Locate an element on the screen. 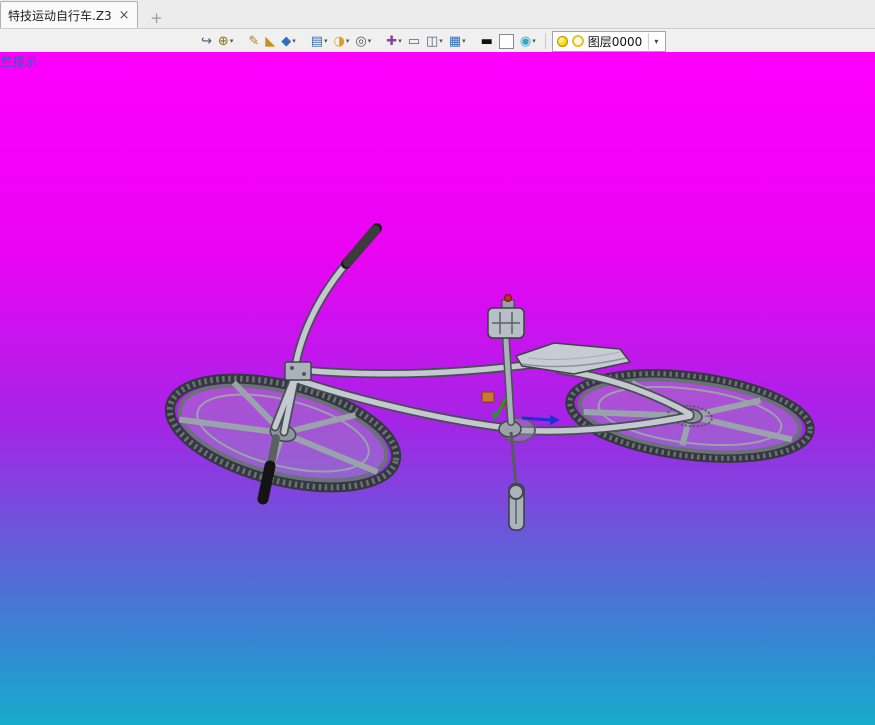  layer-selector: 图层0000 ▾ is located at coordinates (609, 41).